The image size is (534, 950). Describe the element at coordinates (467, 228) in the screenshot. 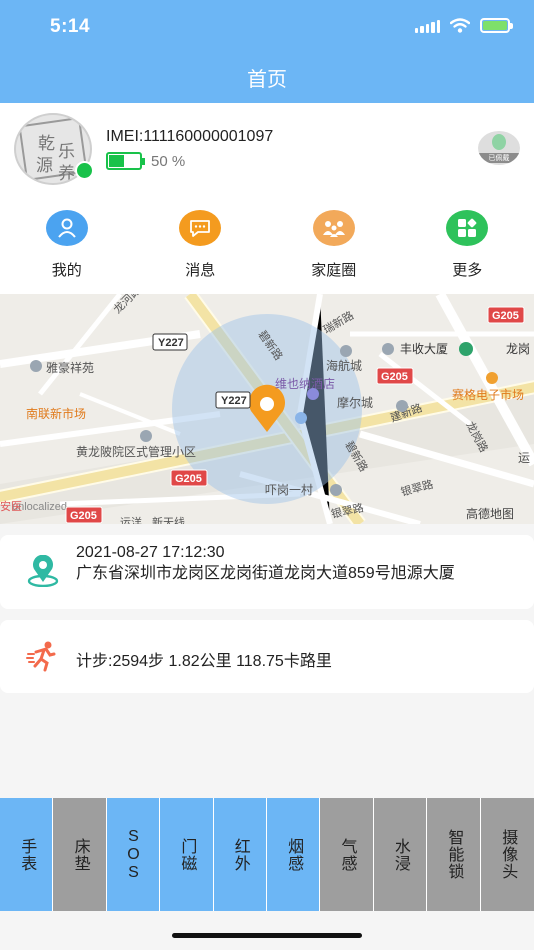

I see `grid-icon` at that location.